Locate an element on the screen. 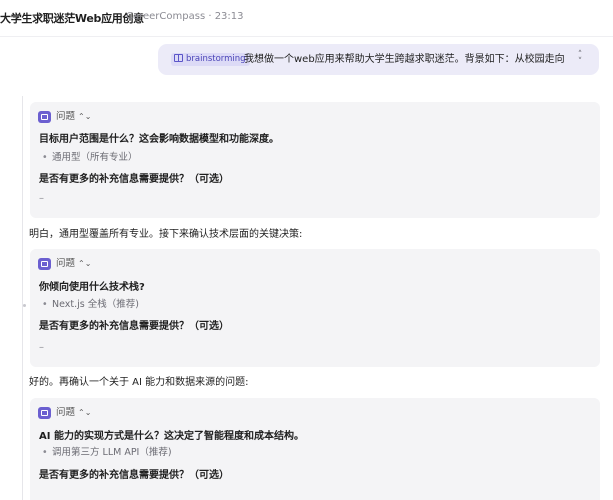 This screenshot has height=500, width=613. assistant-message: 明白，通用型覆盖所有专业。接下来确认技术层面的关键决策: is located at coordinates (166, 234).